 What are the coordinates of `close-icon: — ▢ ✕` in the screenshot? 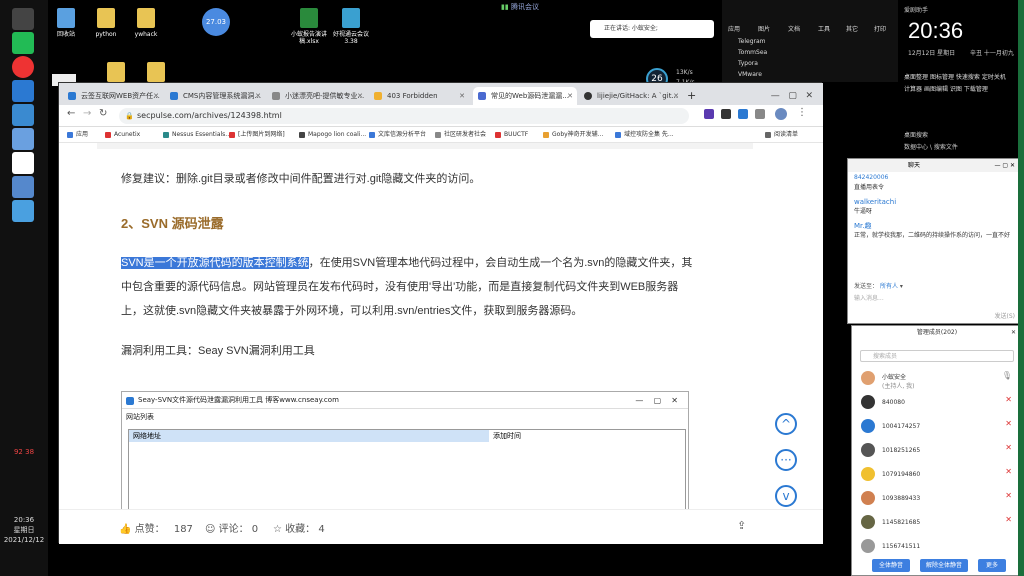 It's located at (1004, 165).